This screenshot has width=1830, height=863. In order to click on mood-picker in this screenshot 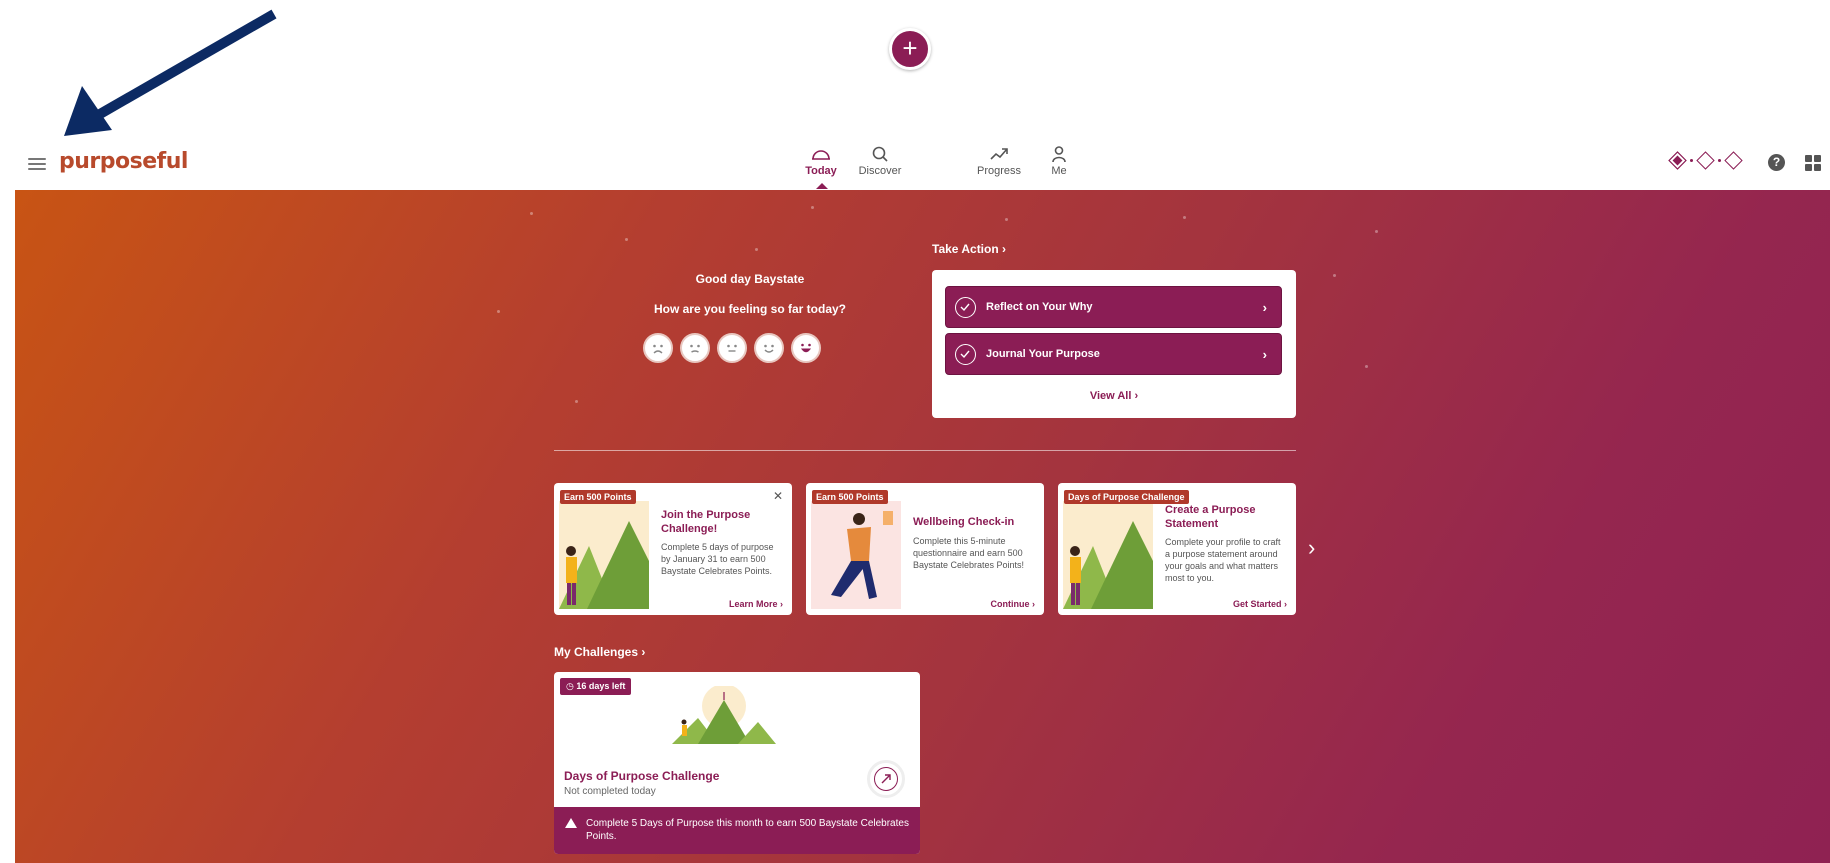, I will do `click(732, 348)`.